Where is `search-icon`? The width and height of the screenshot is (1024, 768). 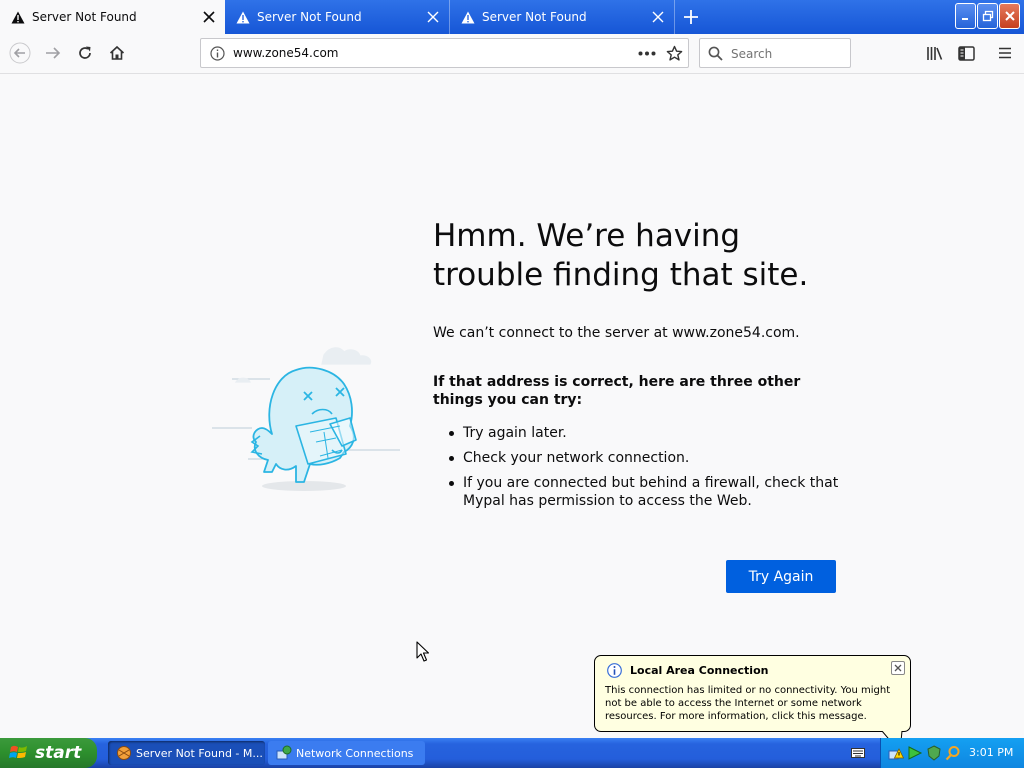
search-icon is located at coordinates (715, 53).